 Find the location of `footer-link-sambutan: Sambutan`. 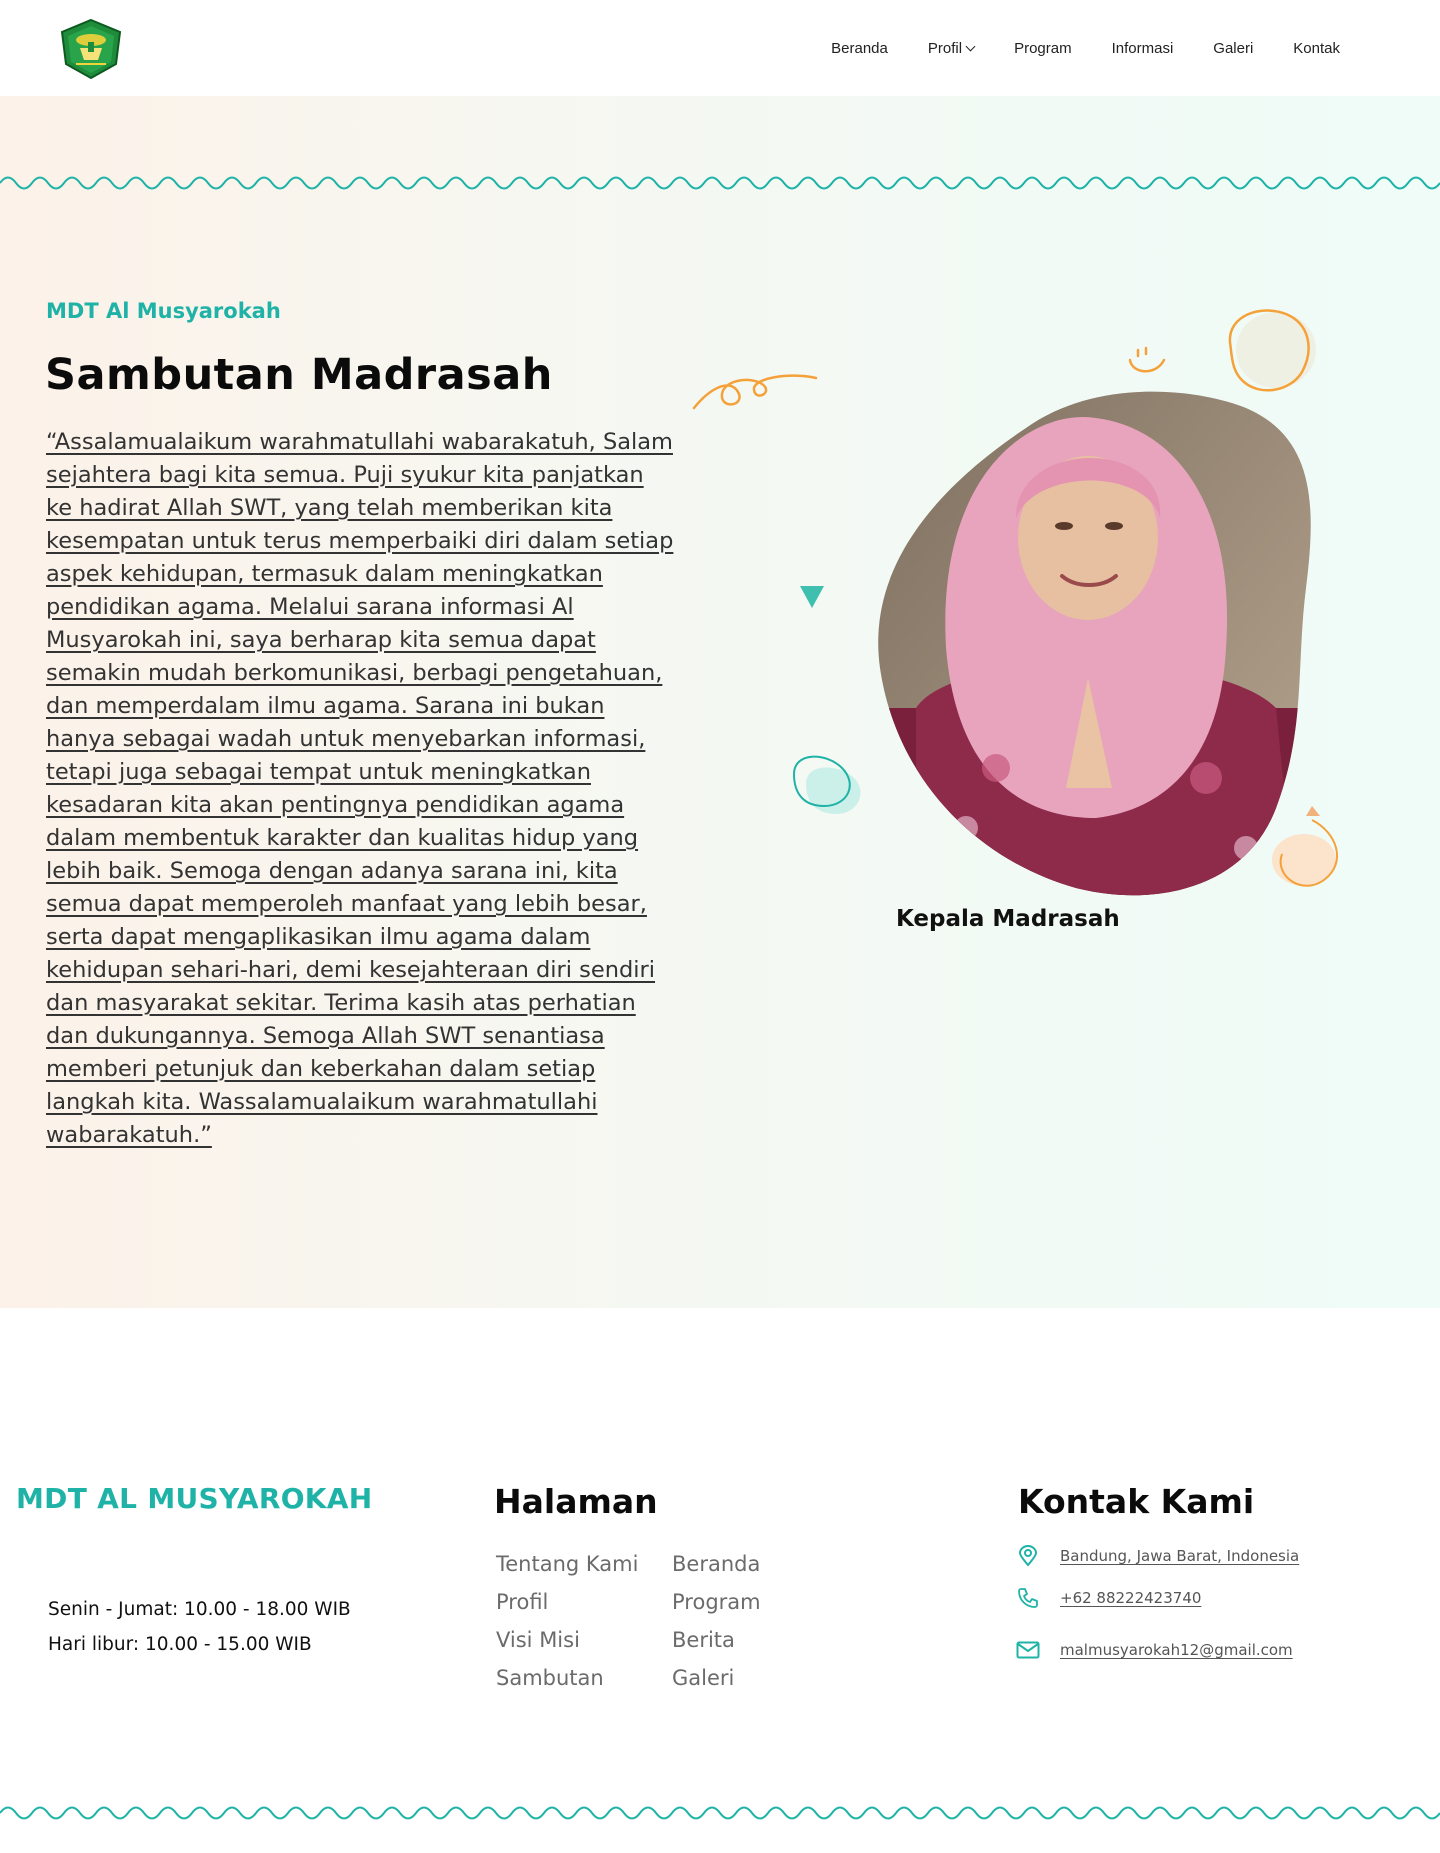

footer-link-sambutan: Sambutan is located at coordinates (584, 1678).